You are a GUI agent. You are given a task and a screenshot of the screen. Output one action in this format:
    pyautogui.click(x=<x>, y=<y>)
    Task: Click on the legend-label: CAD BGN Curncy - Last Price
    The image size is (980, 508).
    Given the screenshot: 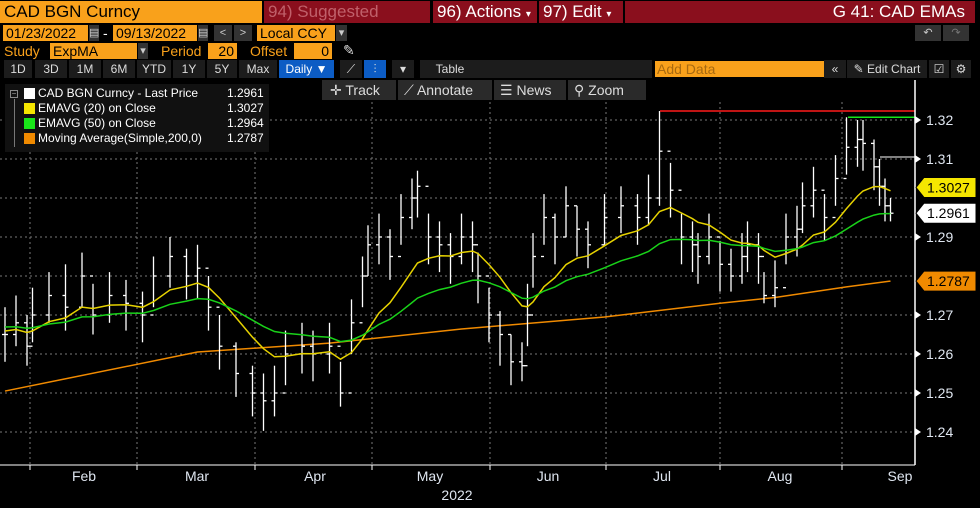 What is the action you would take?
    pyautogui.click(x=118, y=93)
    